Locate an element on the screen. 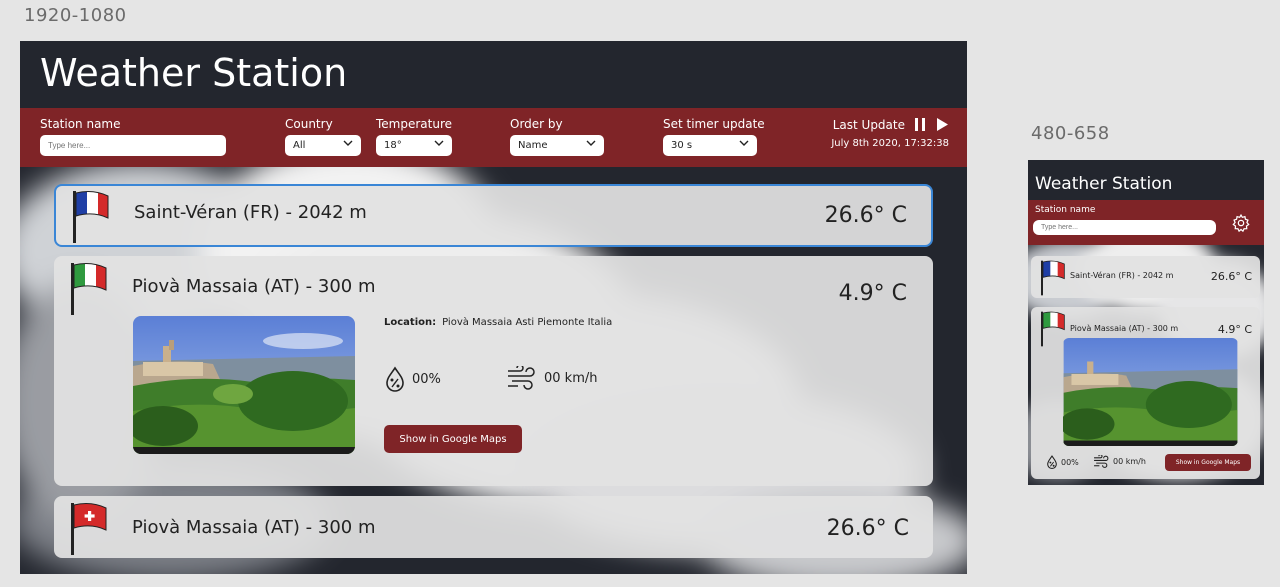 This screenshot has height=587, width=1280. order-by-value: Name is located at coordinates (533, 145).